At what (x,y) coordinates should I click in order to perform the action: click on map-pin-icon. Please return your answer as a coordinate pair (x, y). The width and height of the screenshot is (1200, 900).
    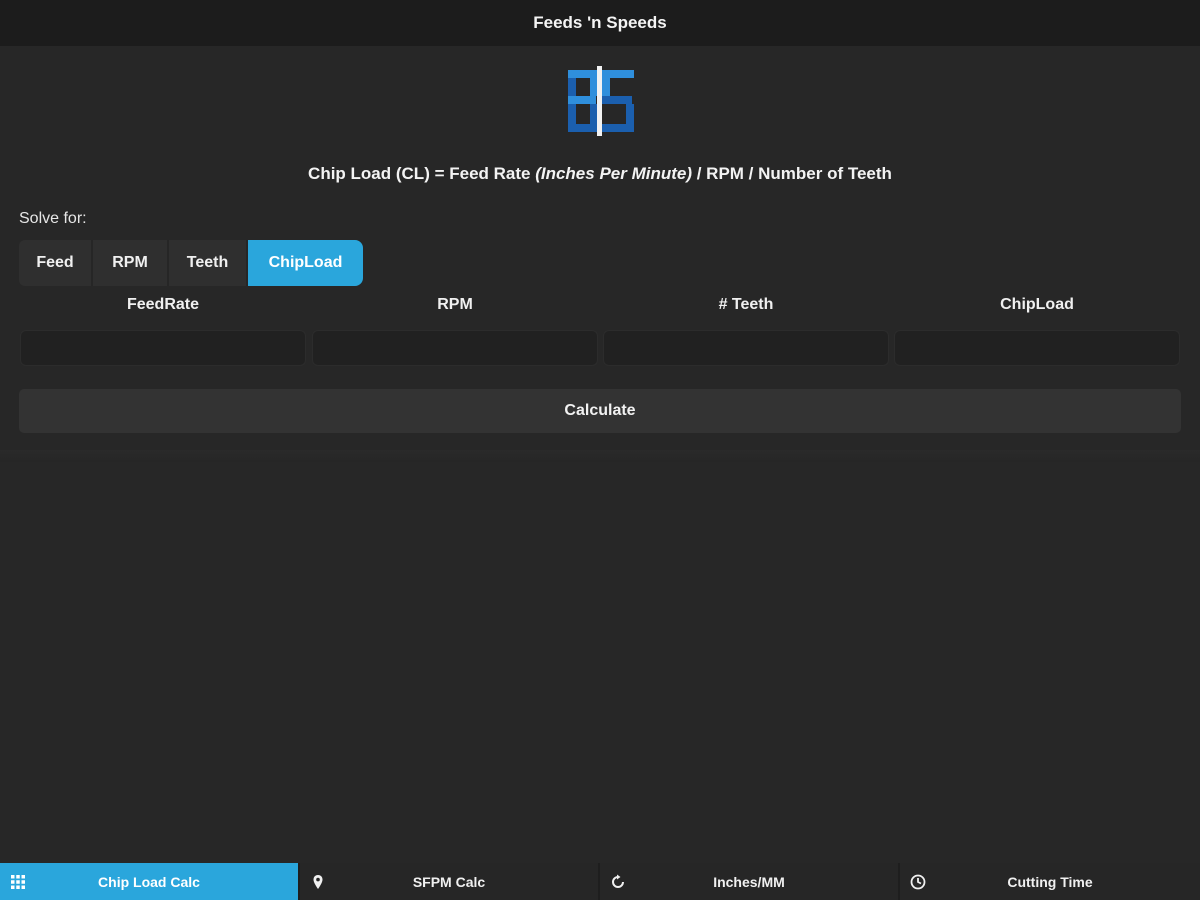
    Looking at the image, I should click on (318, 882).